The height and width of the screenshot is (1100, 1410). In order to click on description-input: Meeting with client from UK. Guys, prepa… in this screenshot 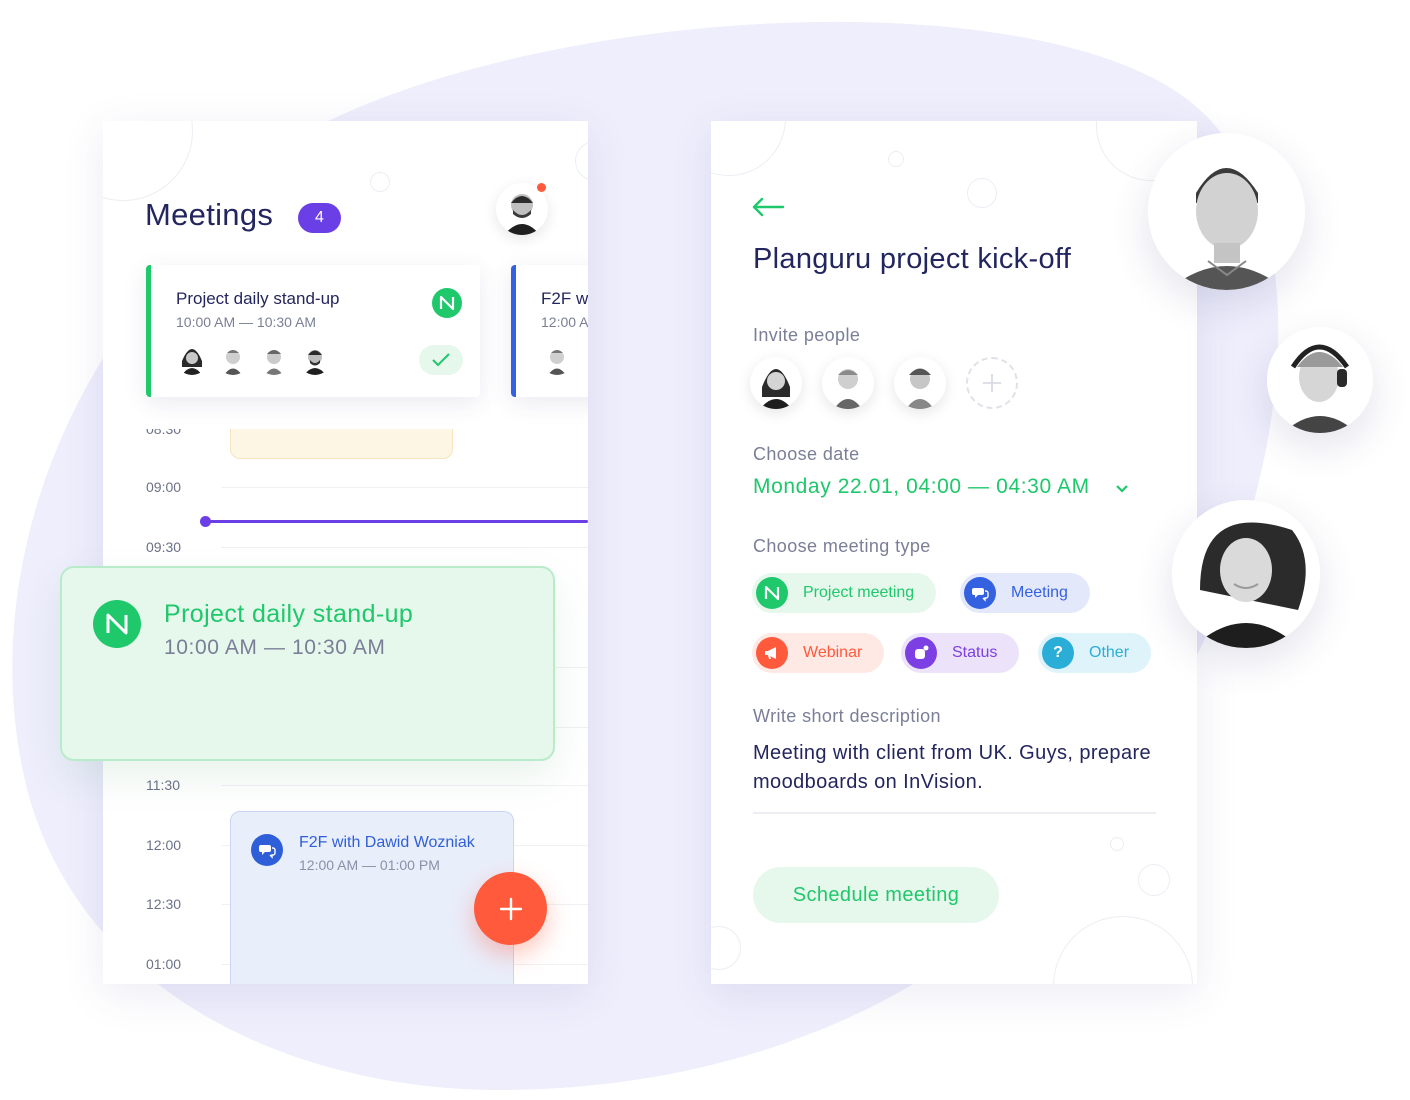, I will do `click(953, 768)`.